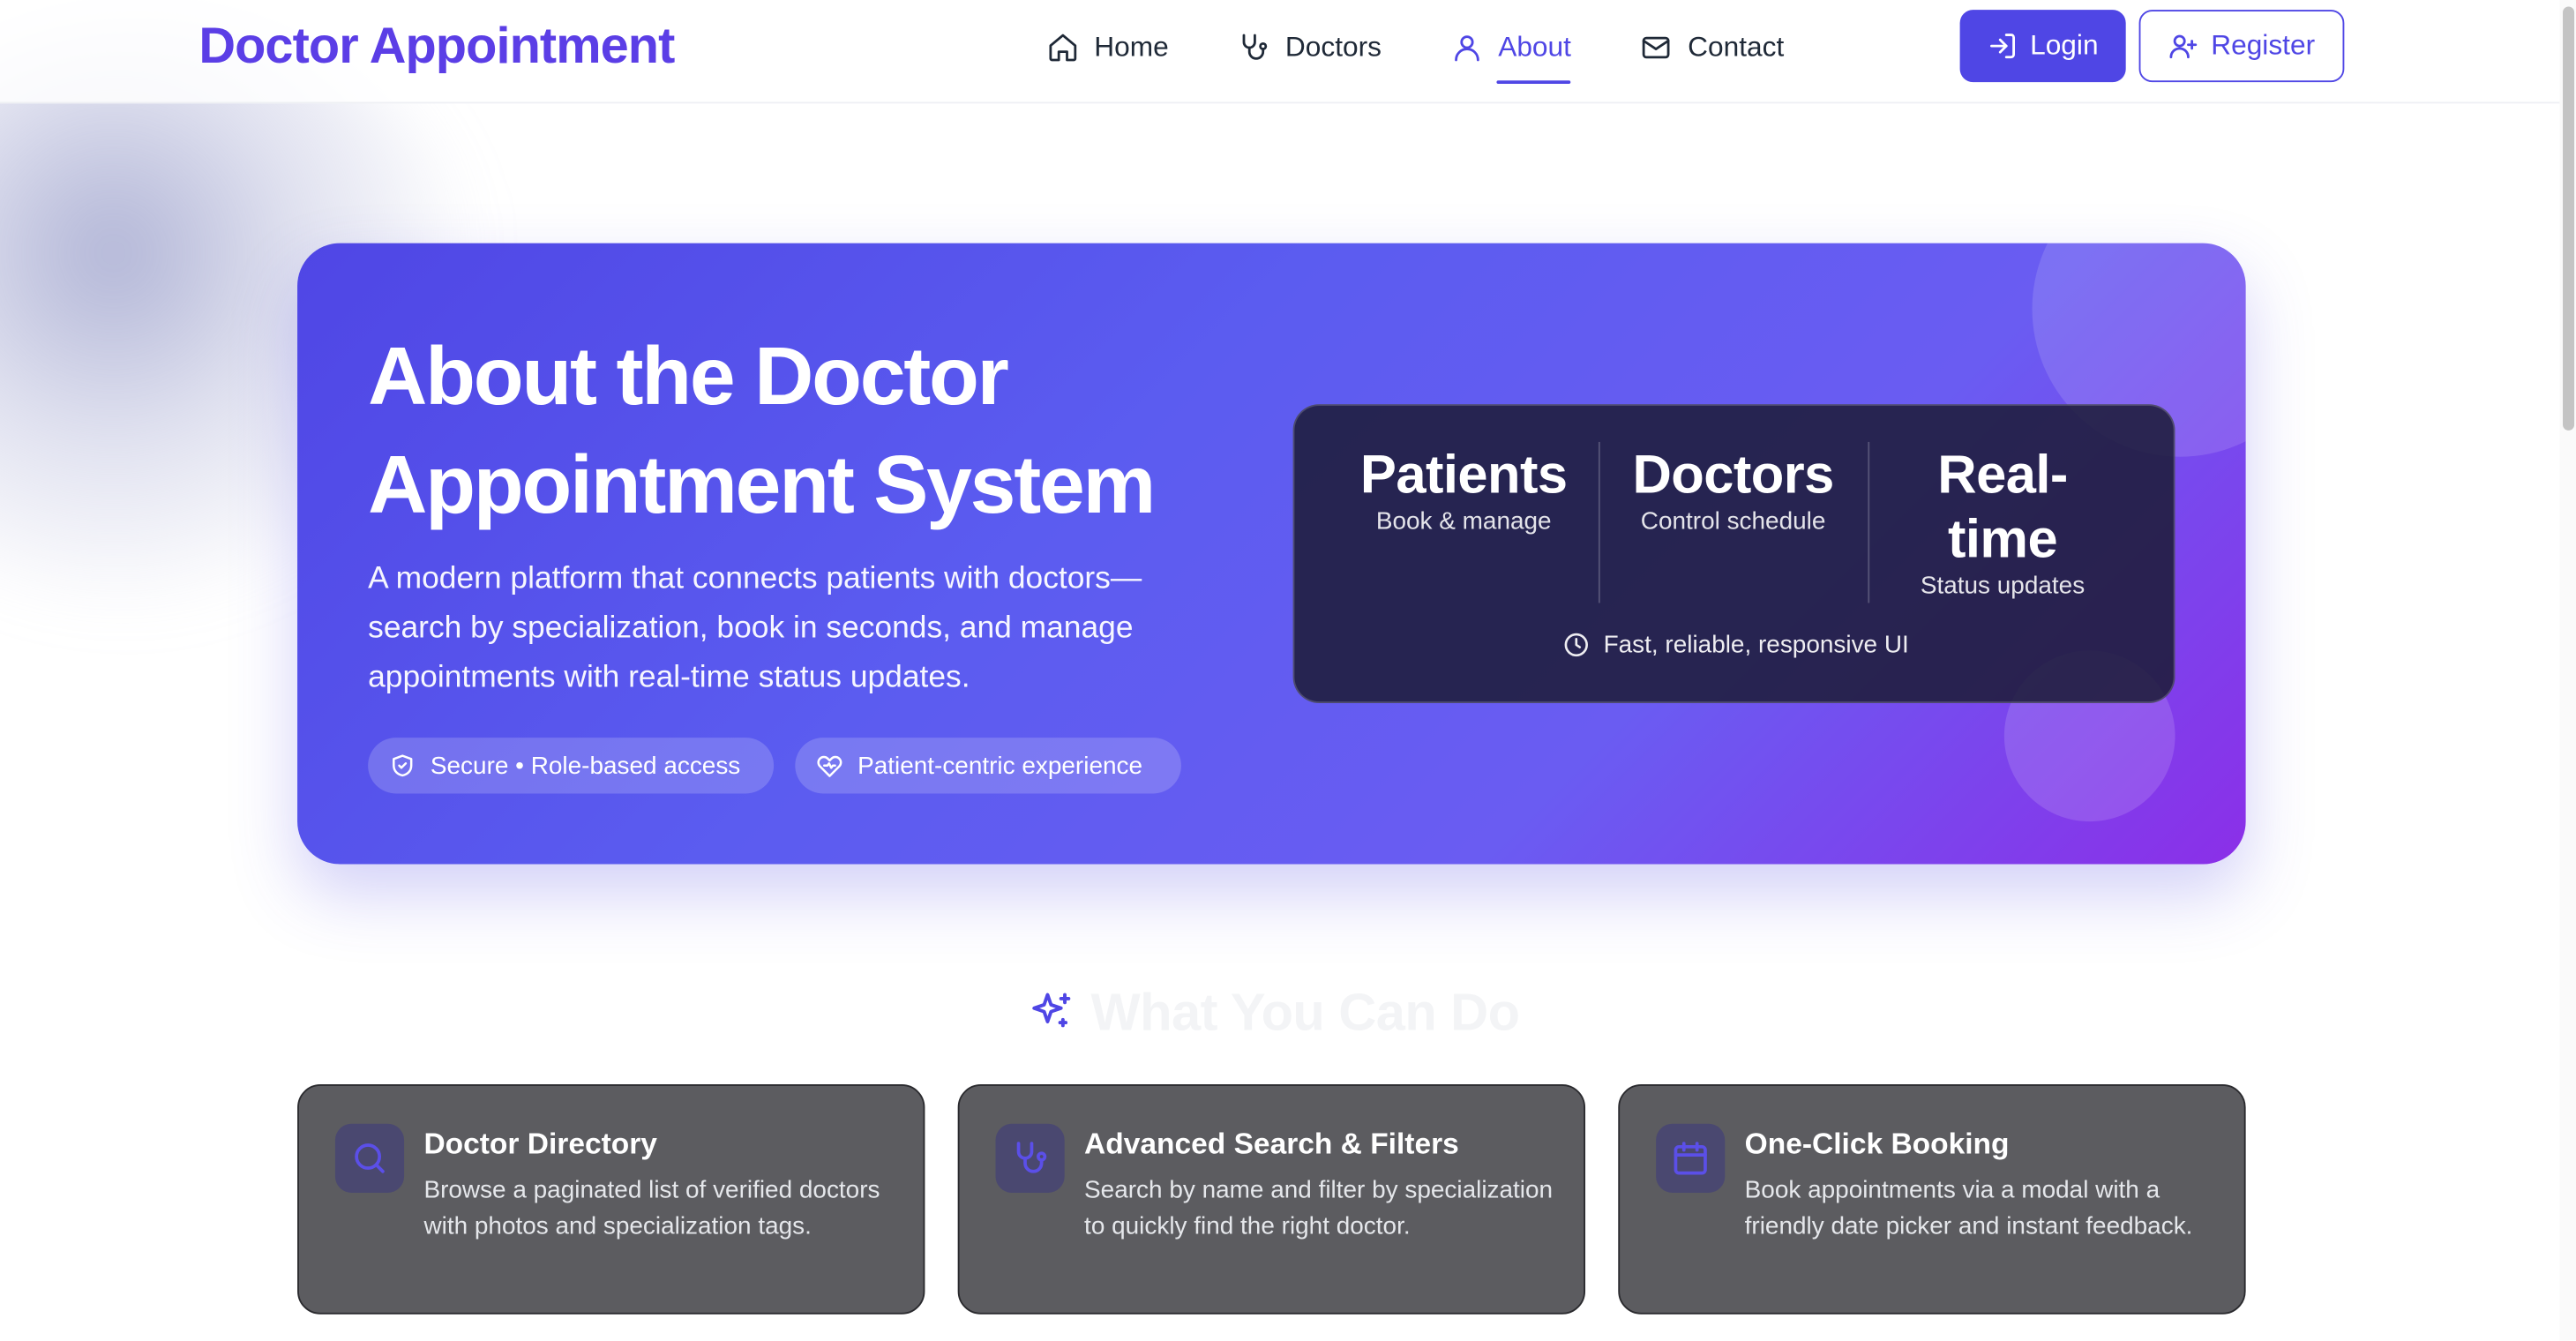 This screenshot has height=1341, width=2576. I want to click on register-button: Register, so click(2242, 46).